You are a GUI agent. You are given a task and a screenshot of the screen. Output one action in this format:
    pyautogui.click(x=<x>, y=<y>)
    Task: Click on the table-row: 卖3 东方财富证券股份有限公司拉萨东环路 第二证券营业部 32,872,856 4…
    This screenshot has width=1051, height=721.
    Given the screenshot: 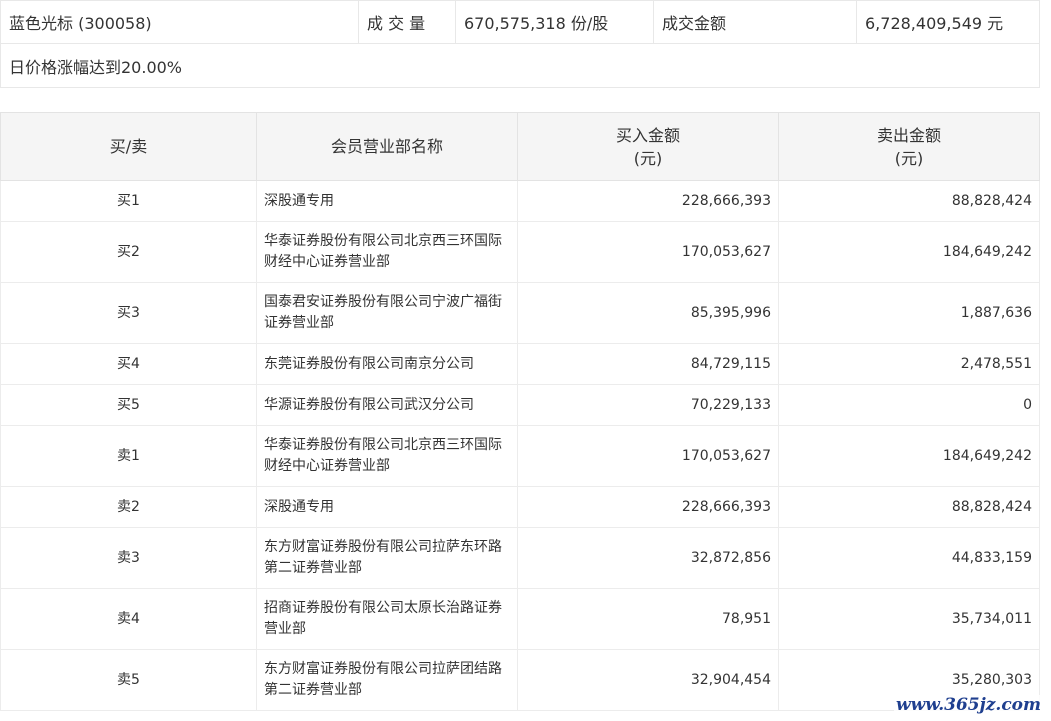 What is the action you would take?
    pyautogui.click(x=520, y=558)
    